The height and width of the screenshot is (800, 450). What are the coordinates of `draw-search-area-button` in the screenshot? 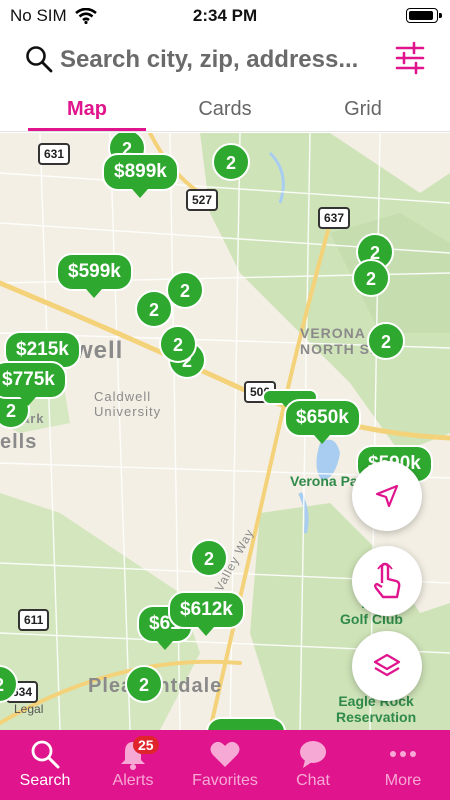 It's located at (387, 581).